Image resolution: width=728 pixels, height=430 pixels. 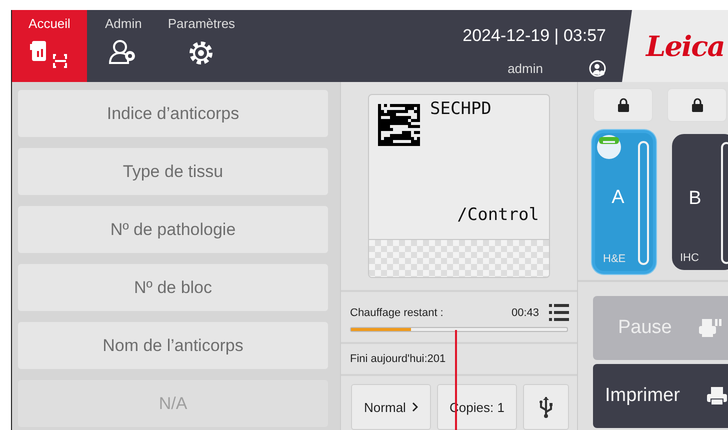 I want to click on nav-tab: Accueil, so click(x=49, y=46).